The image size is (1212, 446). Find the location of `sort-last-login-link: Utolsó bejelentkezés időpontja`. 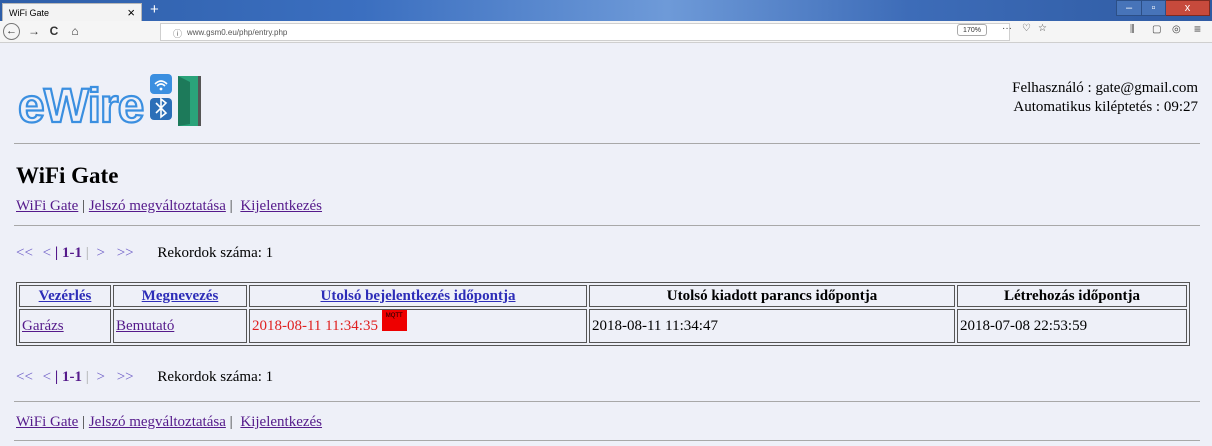

sort-last-login-link: Utolsó bejelentkezés időpontja is located at coordinates (418, 296).